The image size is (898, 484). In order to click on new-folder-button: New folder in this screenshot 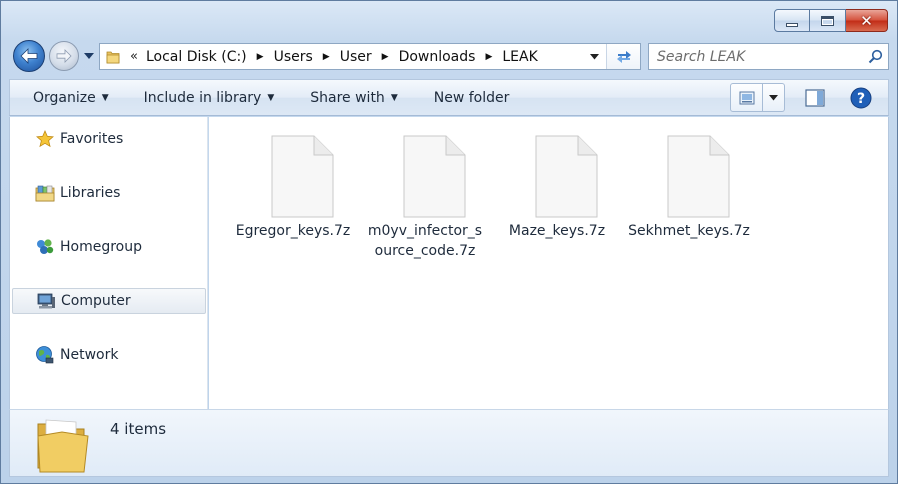, I will do `click(472, 98)`.